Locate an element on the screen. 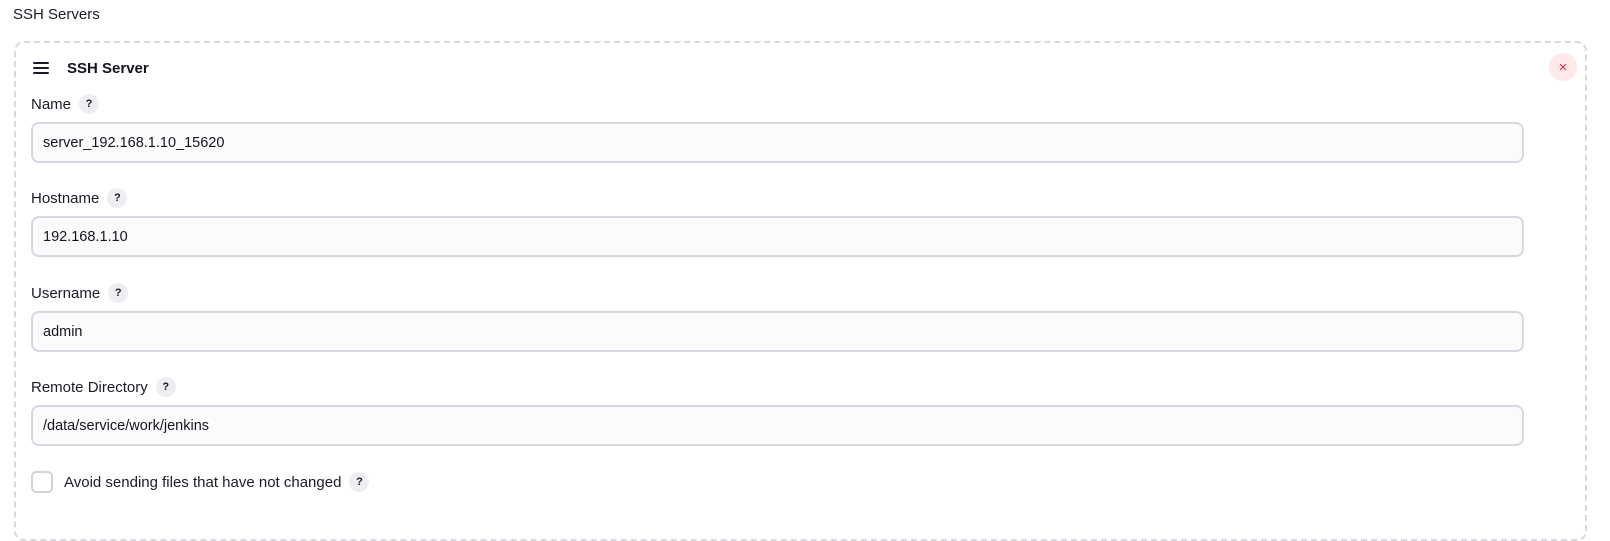  hostname-field-group: Hostname ? is located at coordinates (777, 222).